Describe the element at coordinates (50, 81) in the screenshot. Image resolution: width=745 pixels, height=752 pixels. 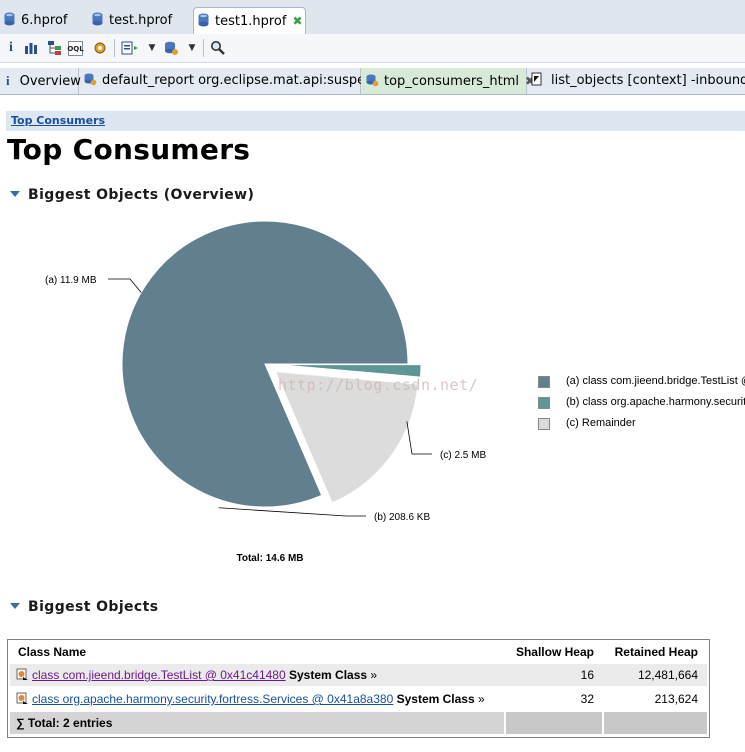
I see `tab-label: Overview` at that location.